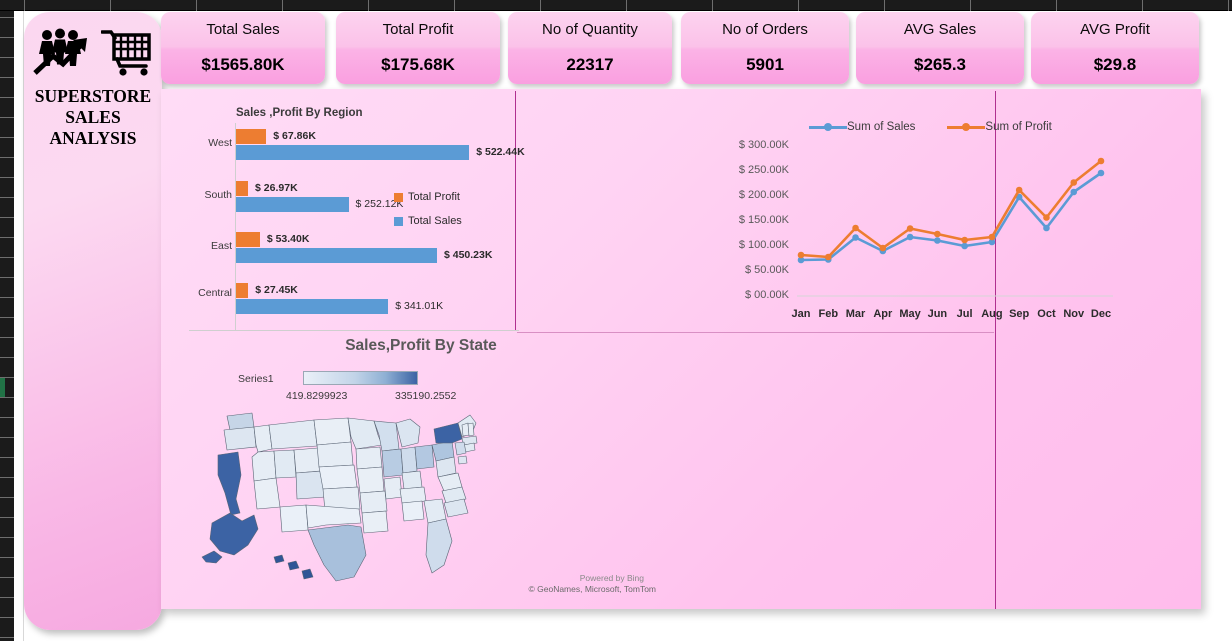 This screenshot has width=1232, height=641. Describe the element at coordinates (288, 239) in the screenshot. I see `bar-profit-value-label: $ 53.40K` at that location.